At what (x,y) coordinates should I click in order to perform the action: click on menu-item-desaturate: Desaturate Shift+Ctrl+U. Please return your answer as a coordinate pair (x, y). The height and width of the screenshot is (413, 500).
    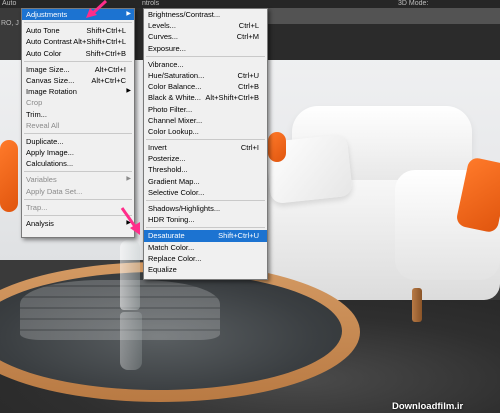
    Looking at the image, I should click on (205, 236).